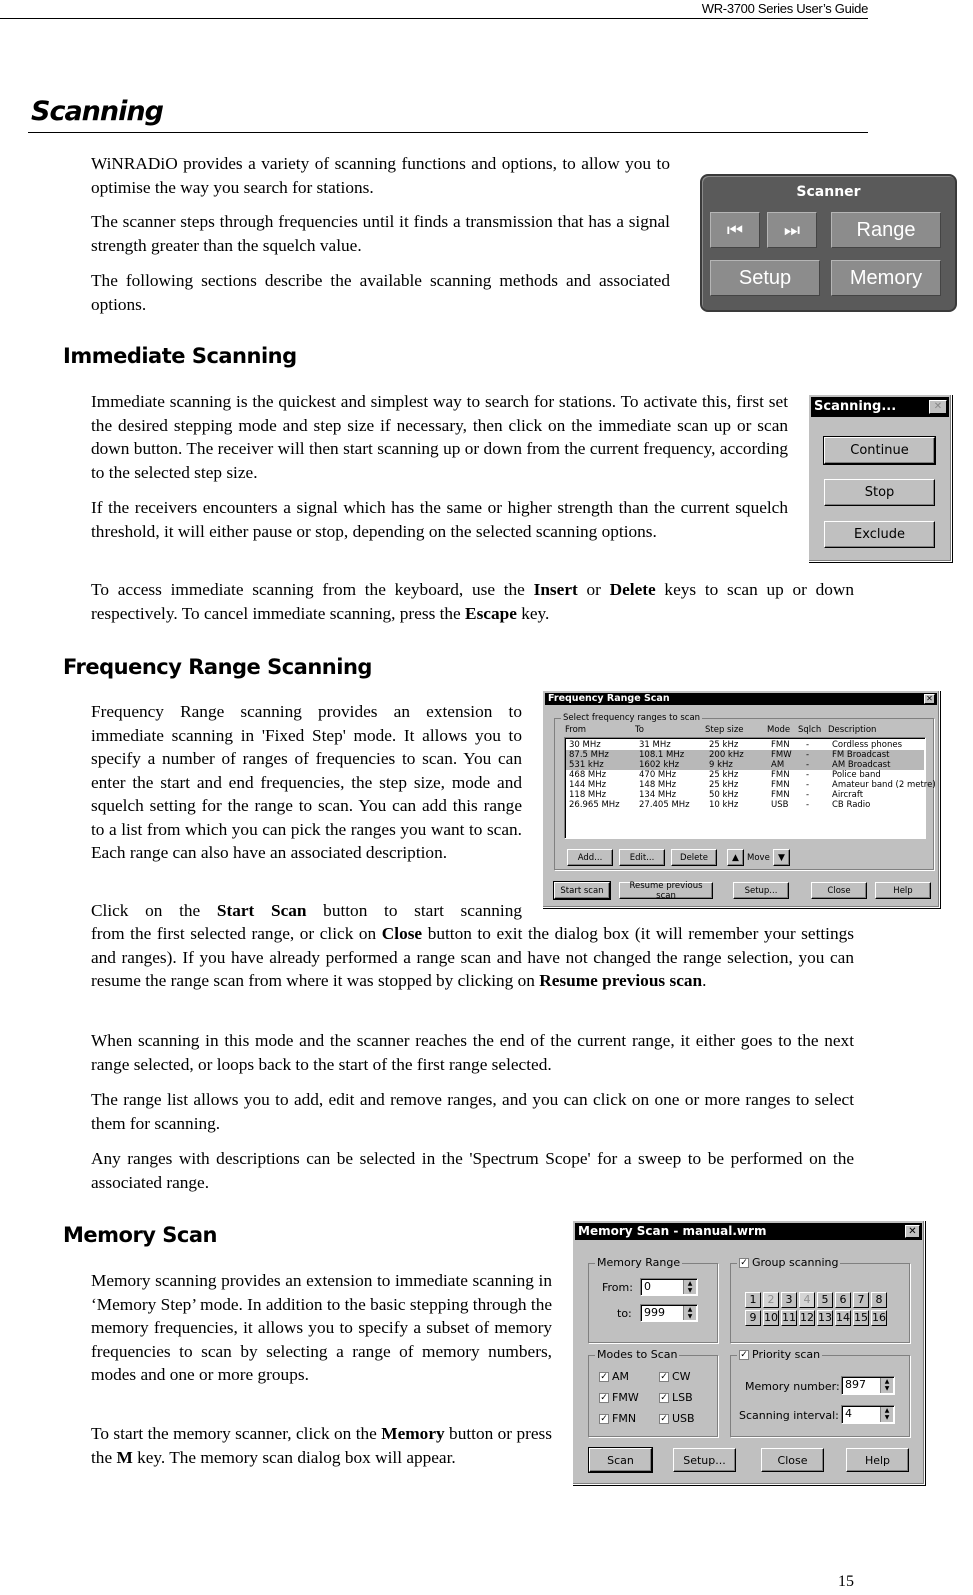 The image size is (973, 1595). I want to click on mode-label: CW, so click(681, 1376).